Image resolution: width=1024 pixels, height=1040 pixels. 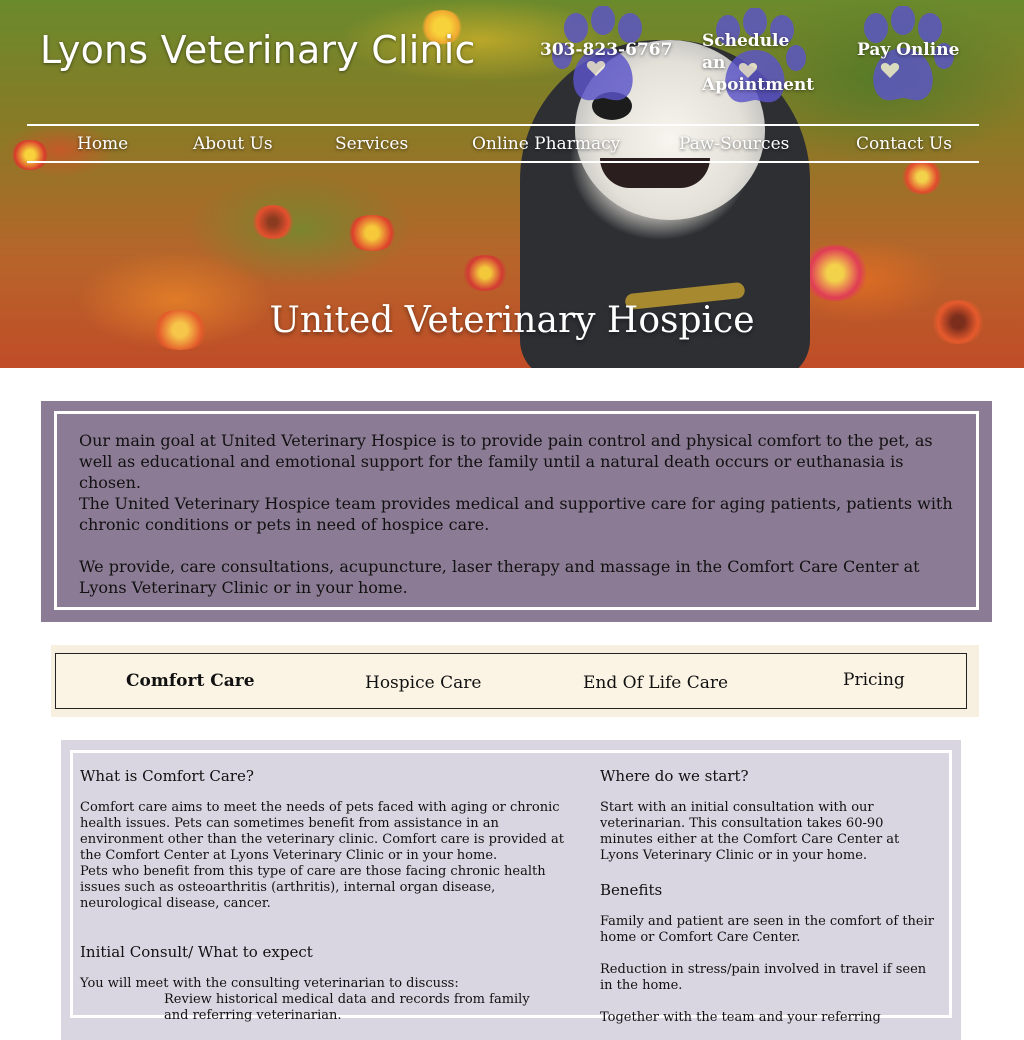 What do you see at coordinates (167, 776) in the screenshot?
I see `section-heading: What is Comfort Care?` at bounding box center [167, 776].